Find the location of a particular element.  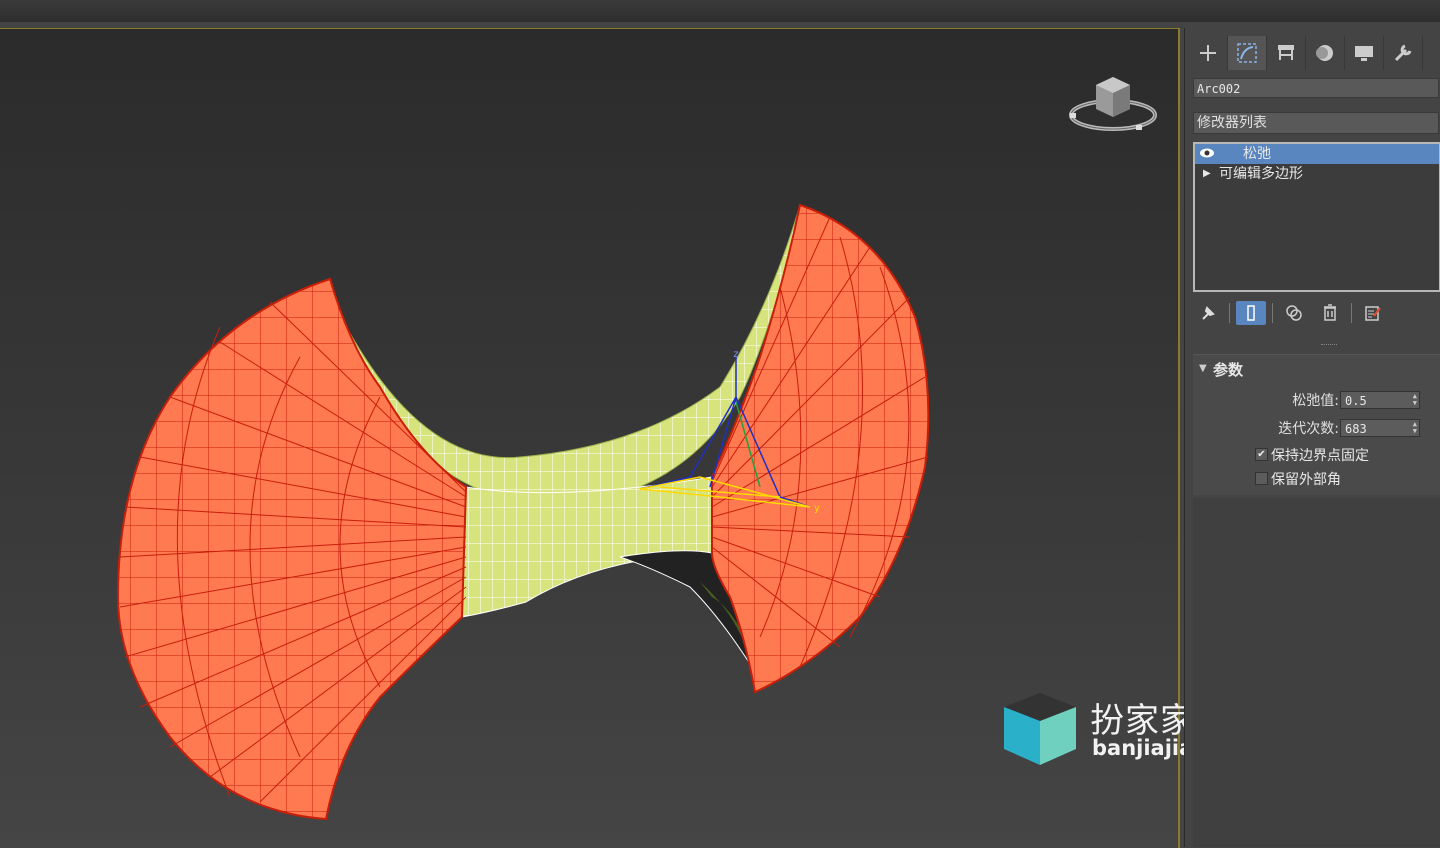

hierarchy-icon is located at coordinates (1286, 52).